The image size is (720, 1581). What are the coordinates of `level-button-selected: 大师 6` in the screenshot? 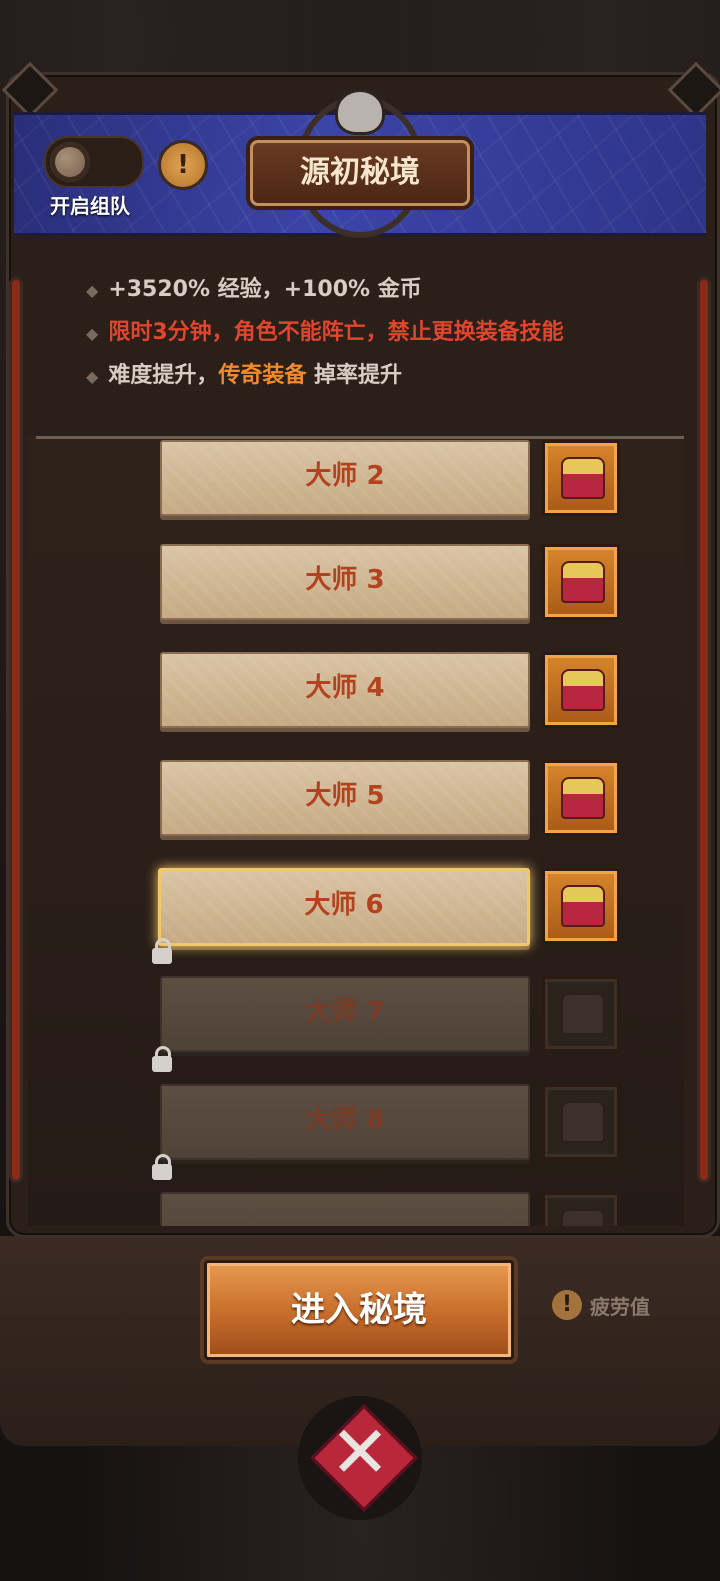 It's located at (344, 907).